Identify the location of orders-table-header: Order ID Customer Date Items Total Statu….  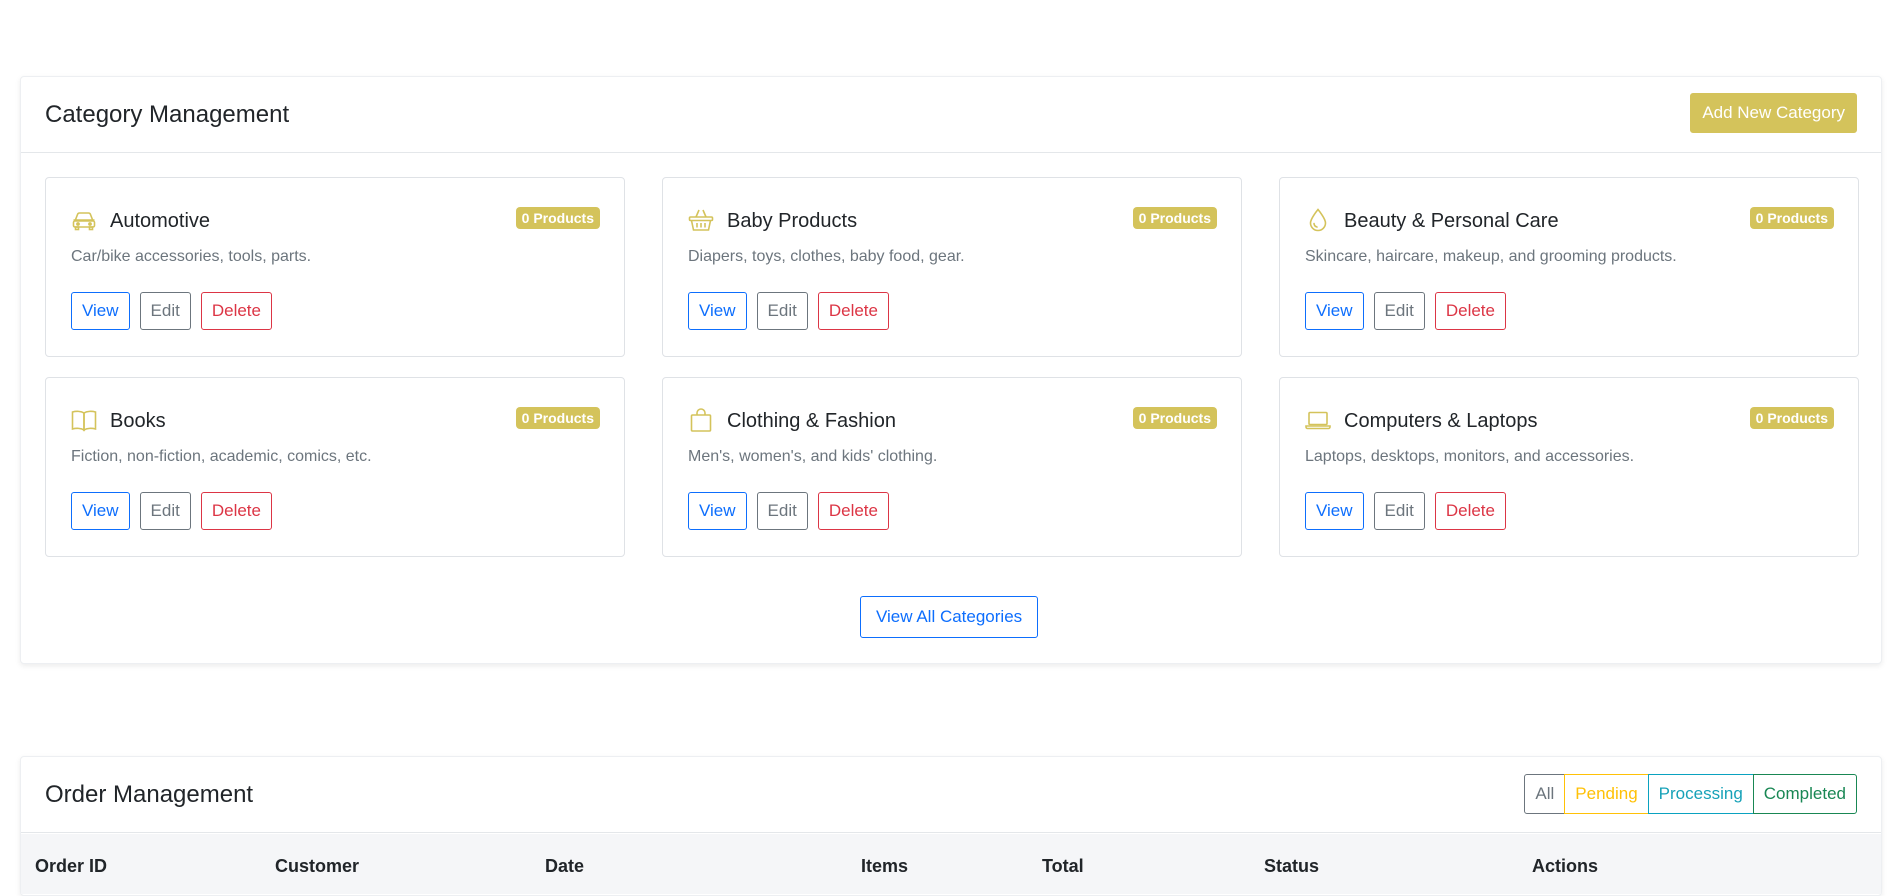
(951, 864).